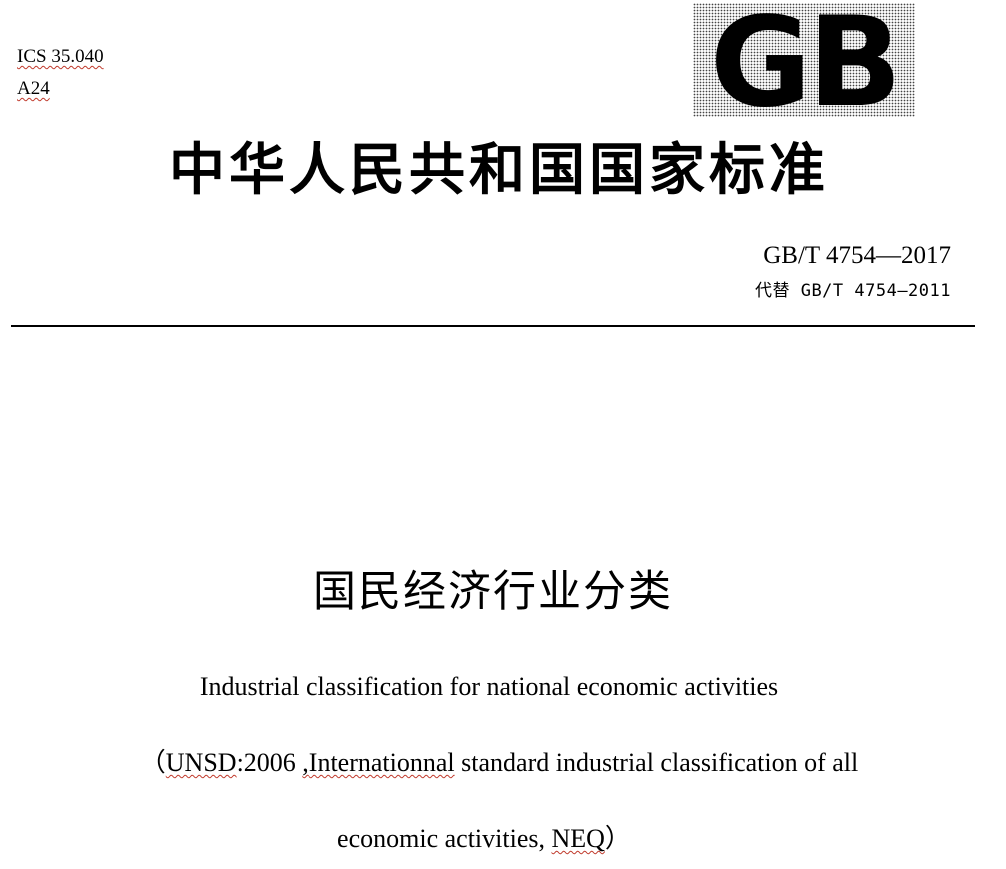 This screenshot has width=1006, height=869. Describe the element at coordinates (852, 291) in the screenshot. I see `replaces-standard: 代替 GB/T 4754—2011` at that location.